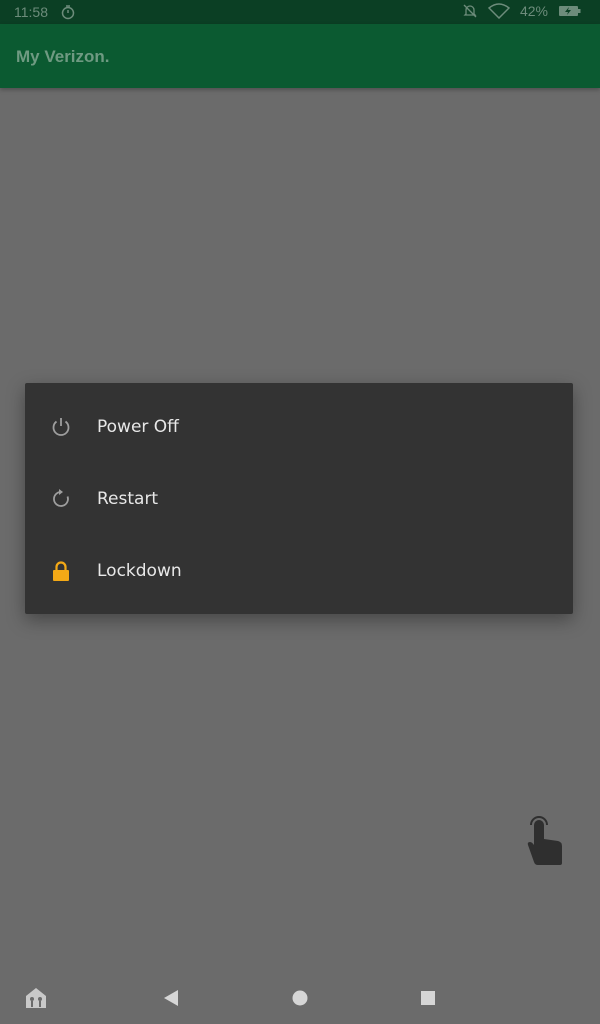 This screenshot has width=600, height=1024. Describe the element at coordinates (300, 12) in the screenshot. I see `status-bar: 11:58 42%` at that location.